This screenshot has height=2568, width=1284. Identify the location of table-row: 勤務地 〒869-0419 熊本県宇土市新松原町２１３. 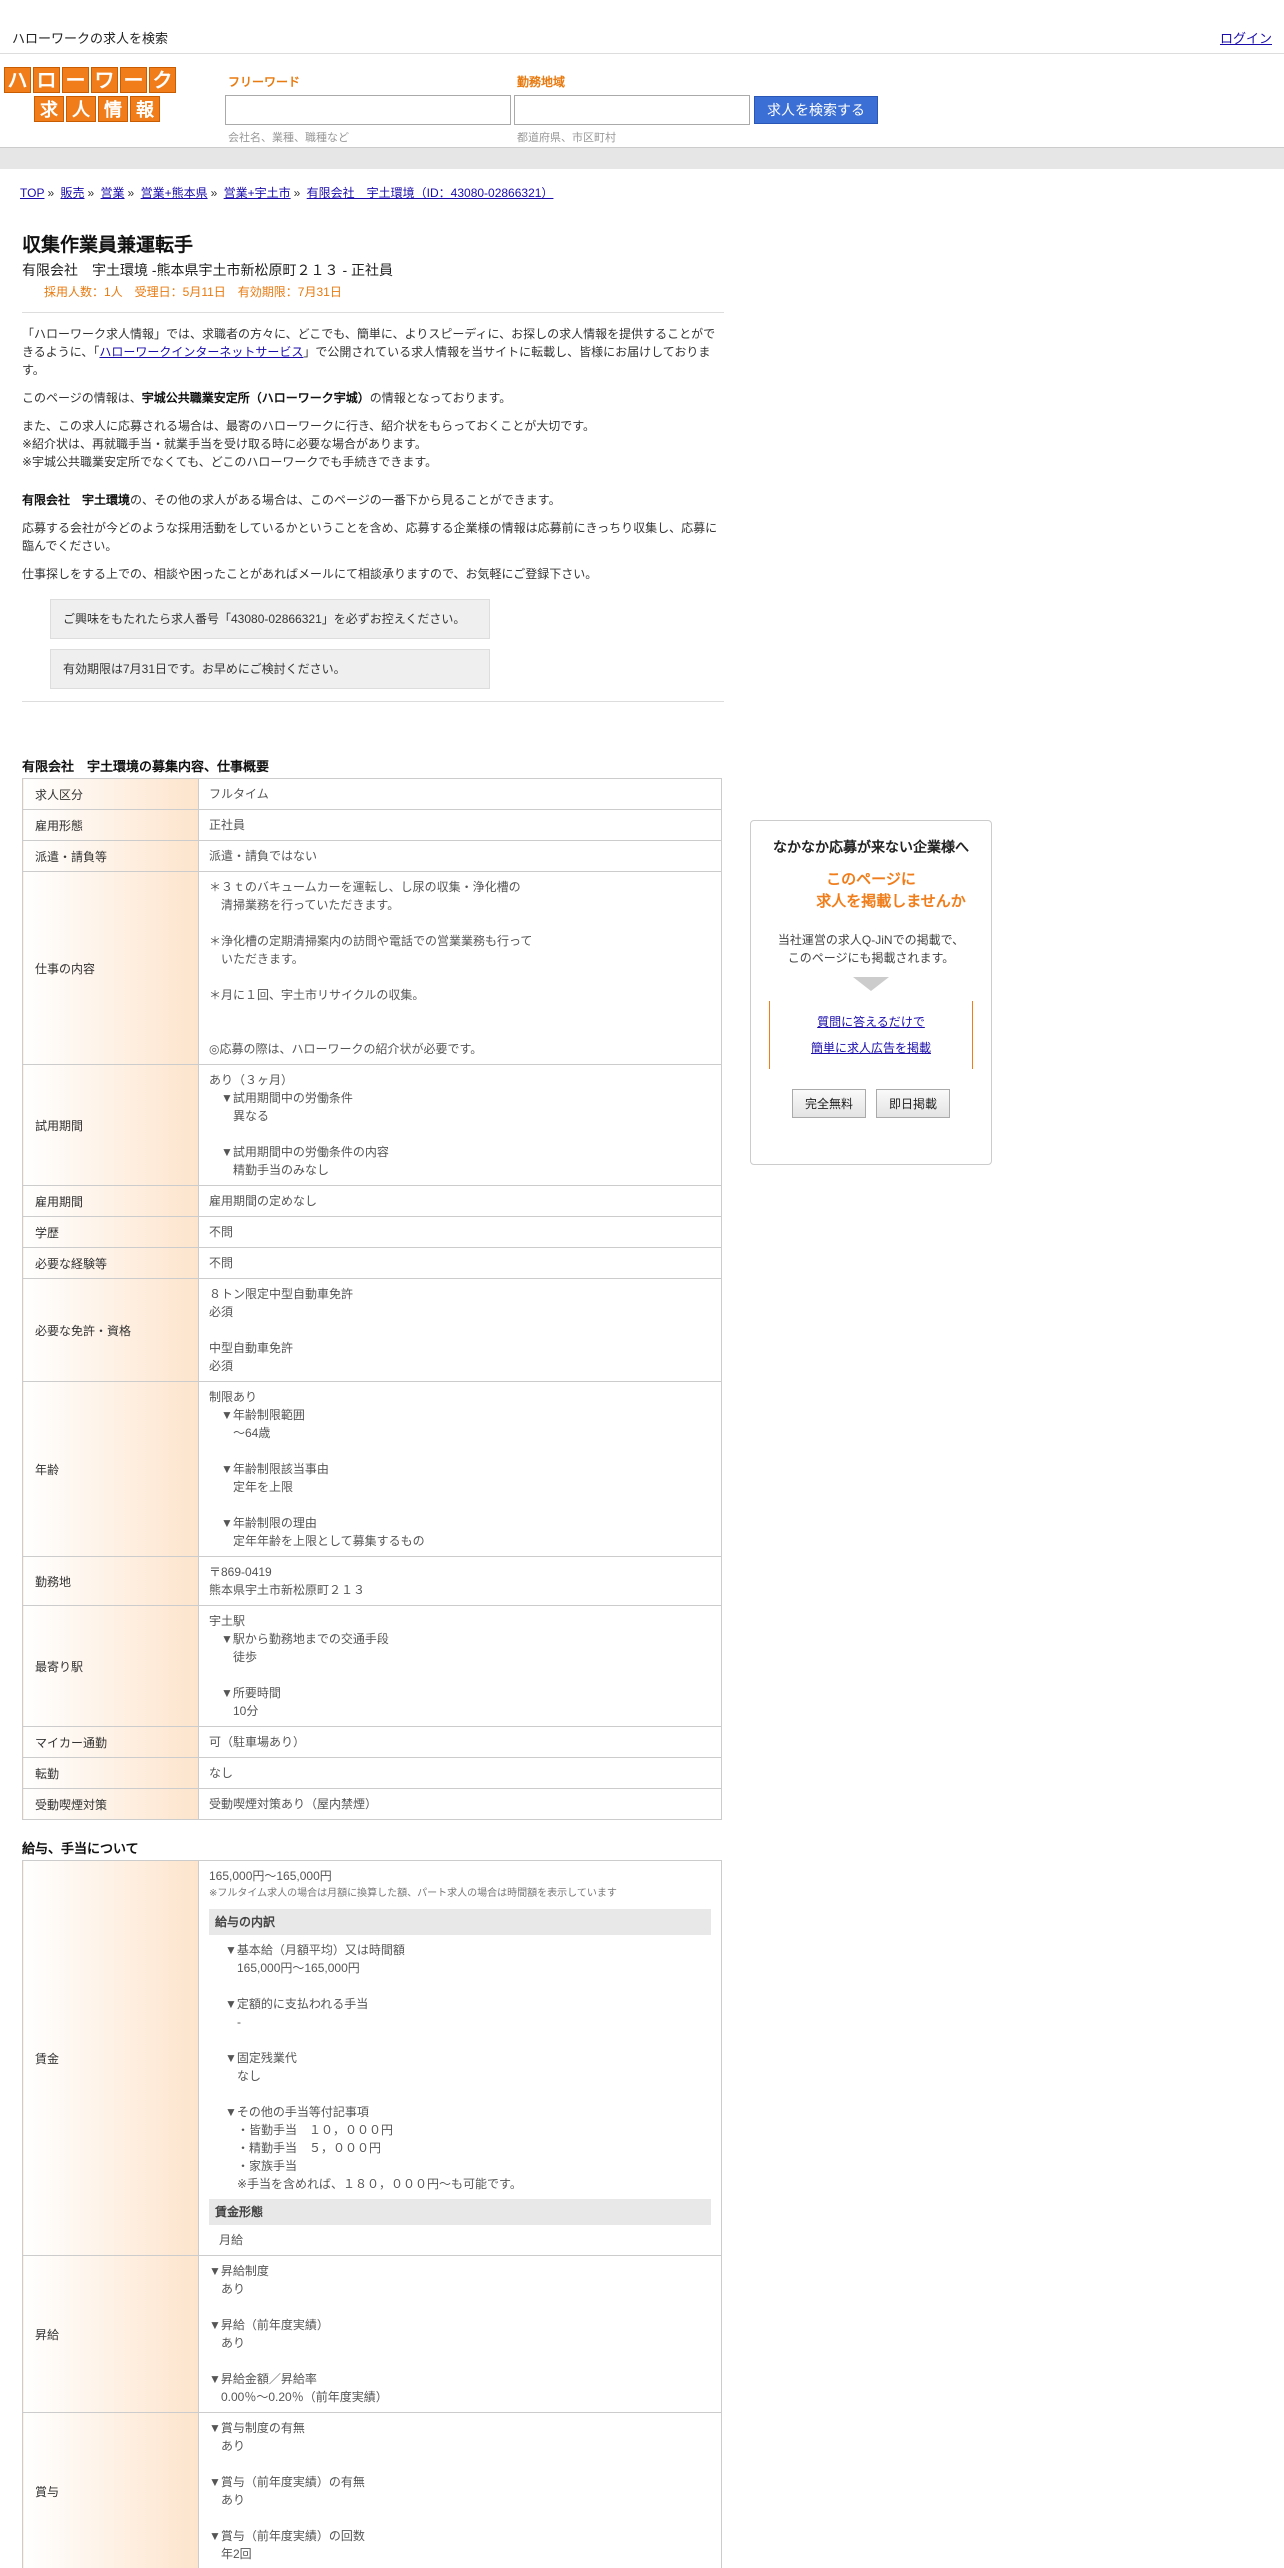
(372, 1581).